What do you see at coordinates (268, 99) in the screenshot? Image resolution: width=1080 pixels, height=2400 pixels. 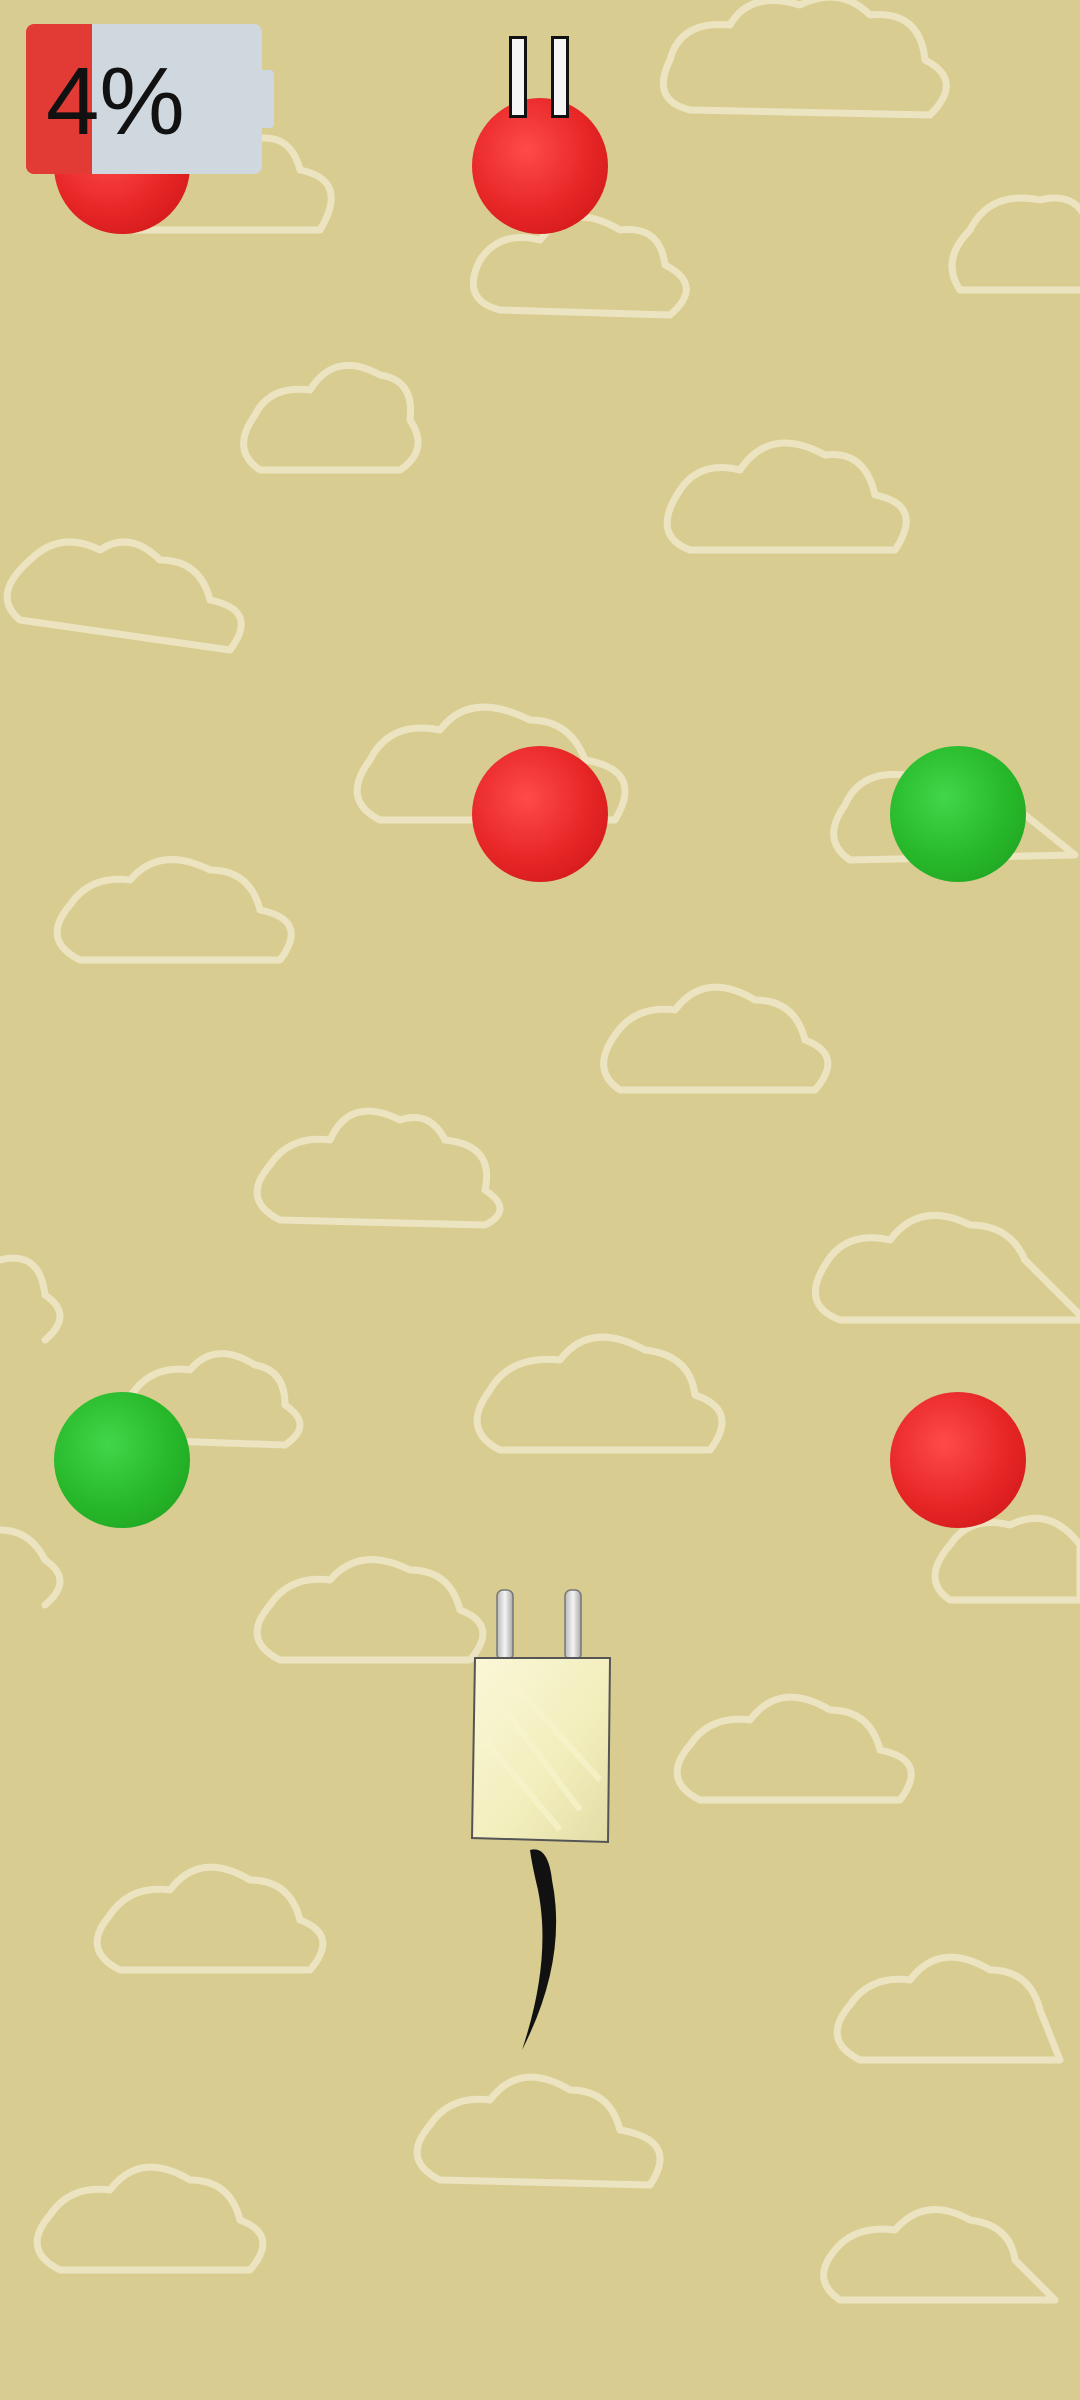 I see `battery-tip` at bounding box center [268, 99].